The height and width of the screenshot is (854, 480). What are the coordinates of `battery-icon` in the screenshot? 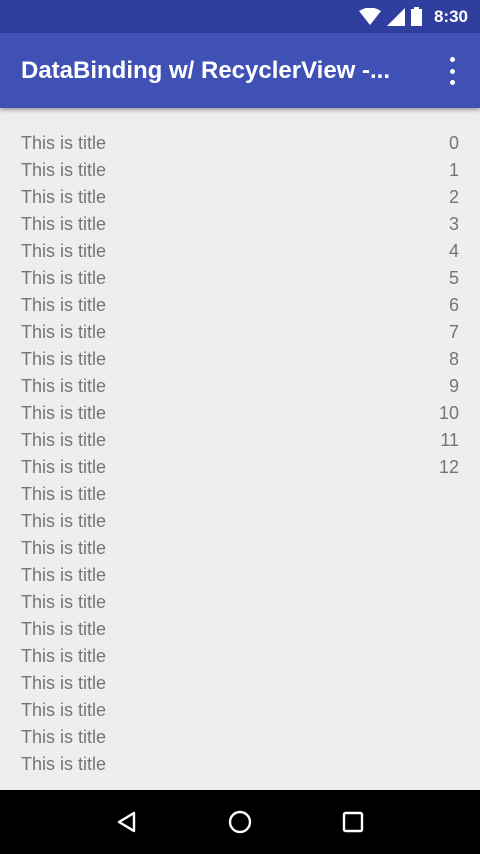 It's located at (416, 16).